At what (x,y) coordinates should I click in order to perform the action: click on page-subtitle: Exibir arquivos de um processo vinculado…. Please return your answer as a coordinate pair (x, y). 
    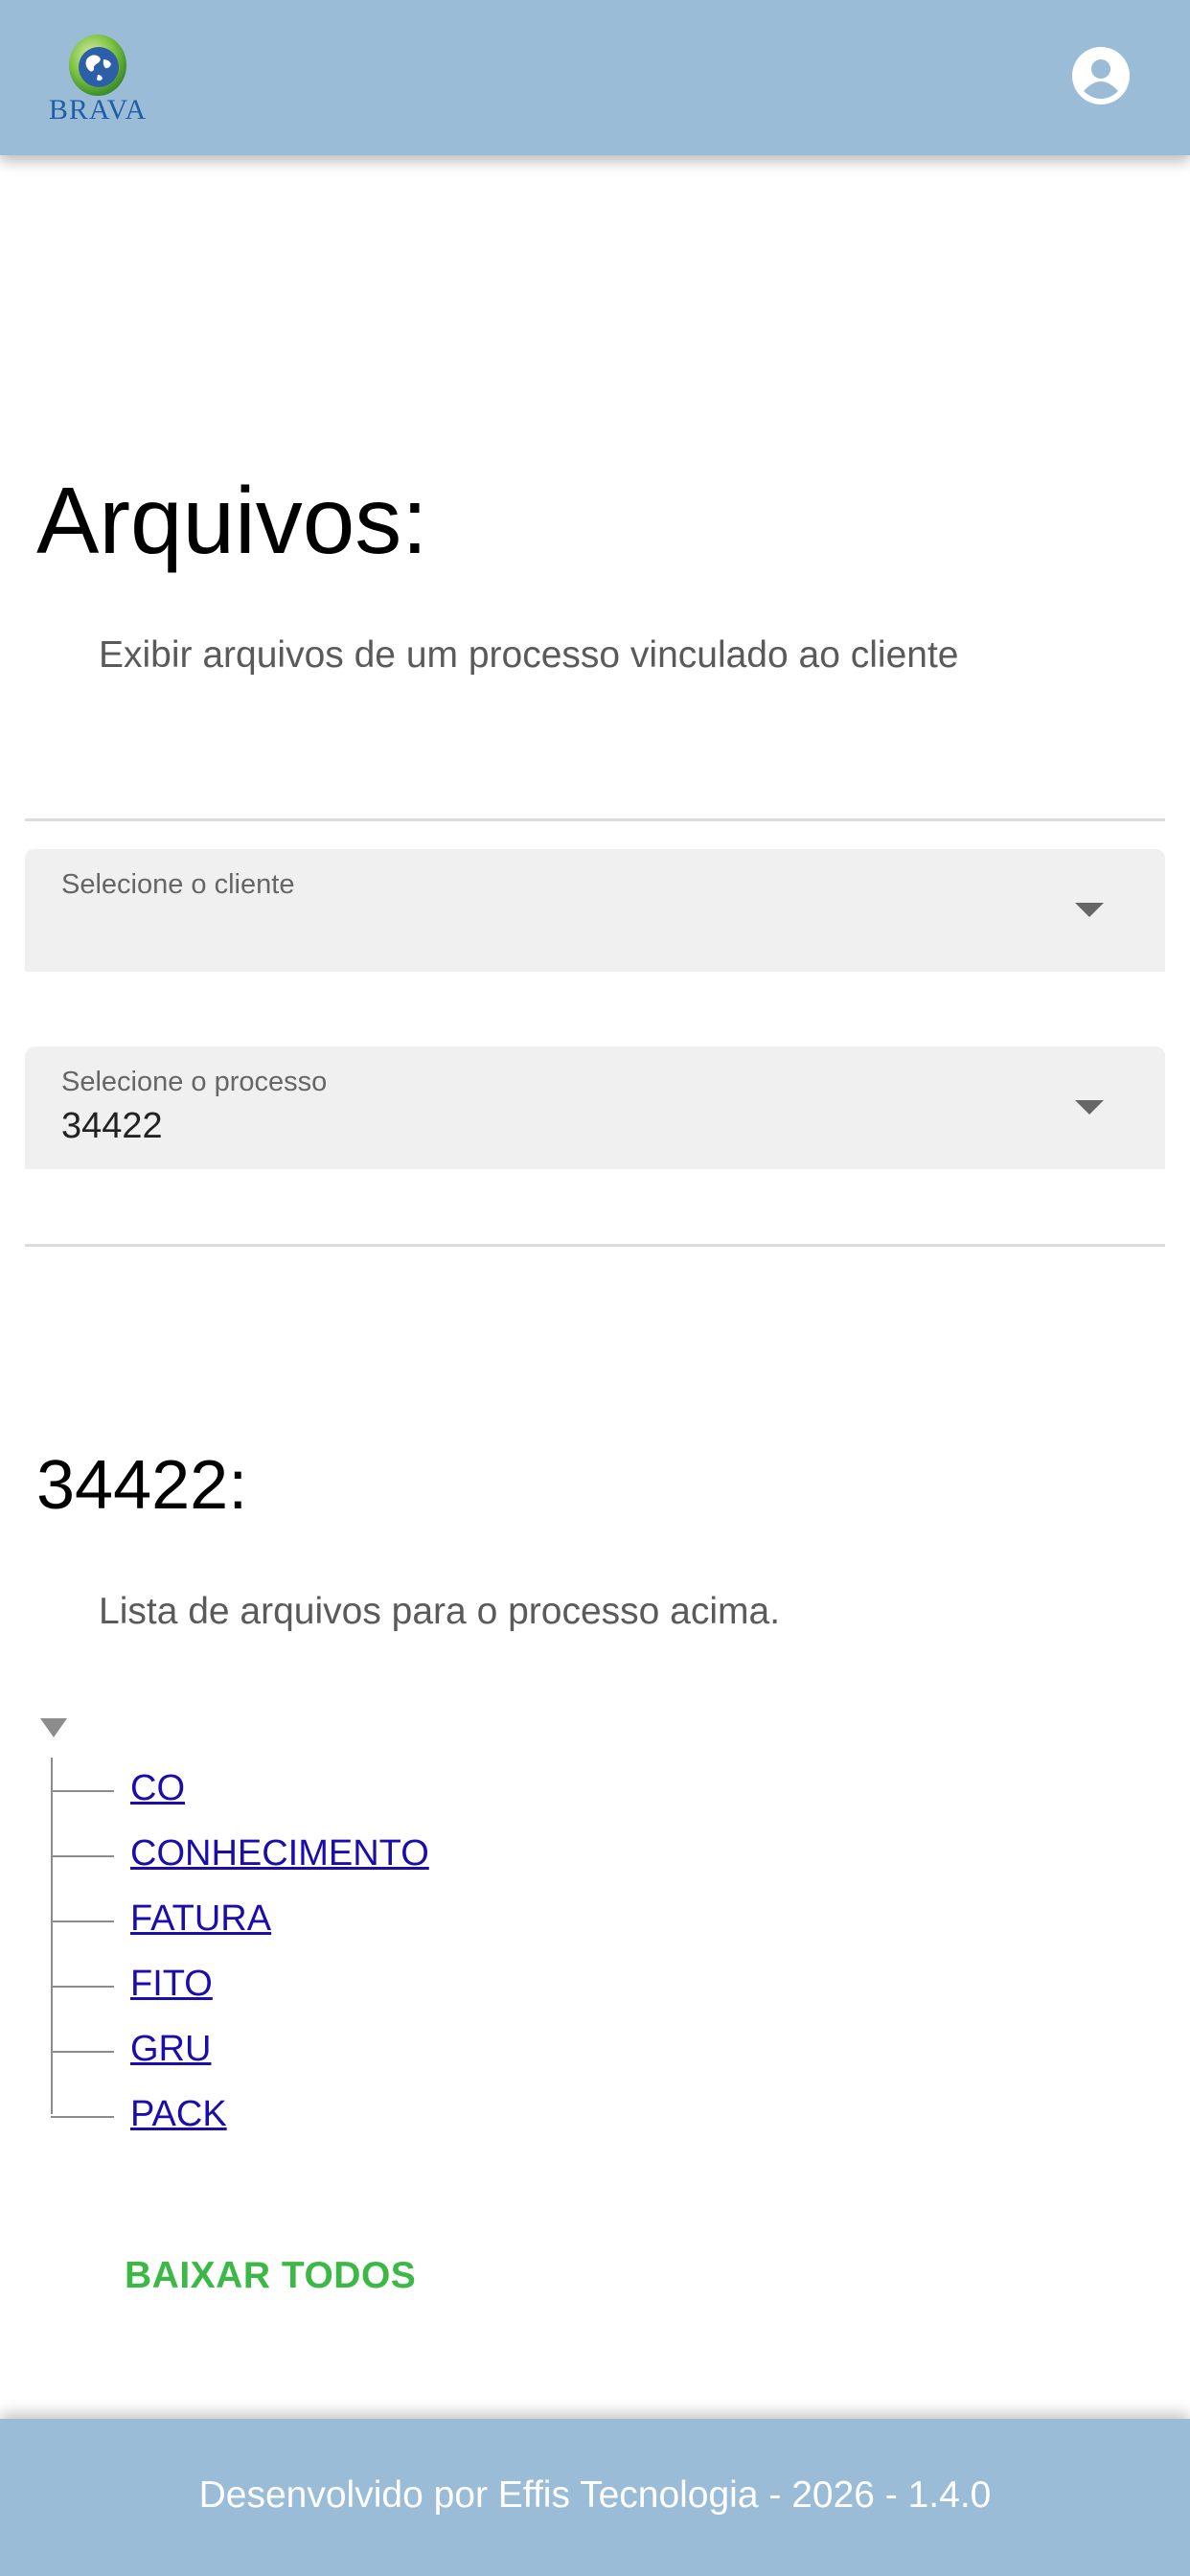
    Looking at the image, I should click on (529, 655).